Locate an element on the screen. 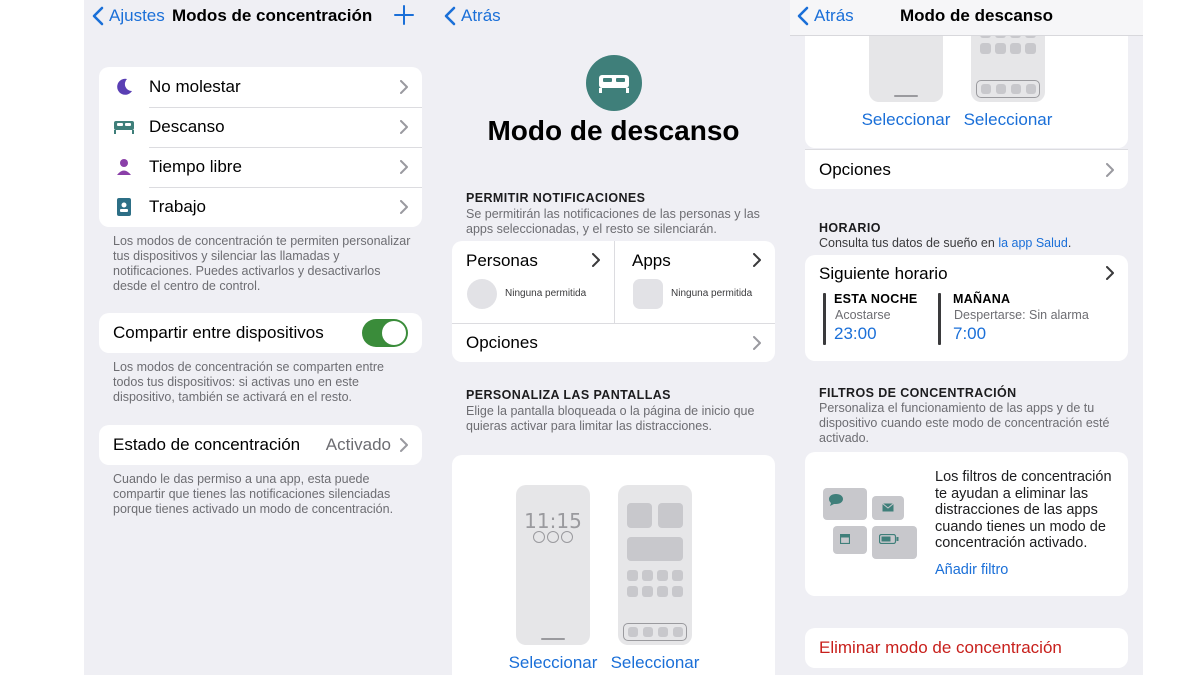  mode-label: No molestar is located at coordinates (195, 86).